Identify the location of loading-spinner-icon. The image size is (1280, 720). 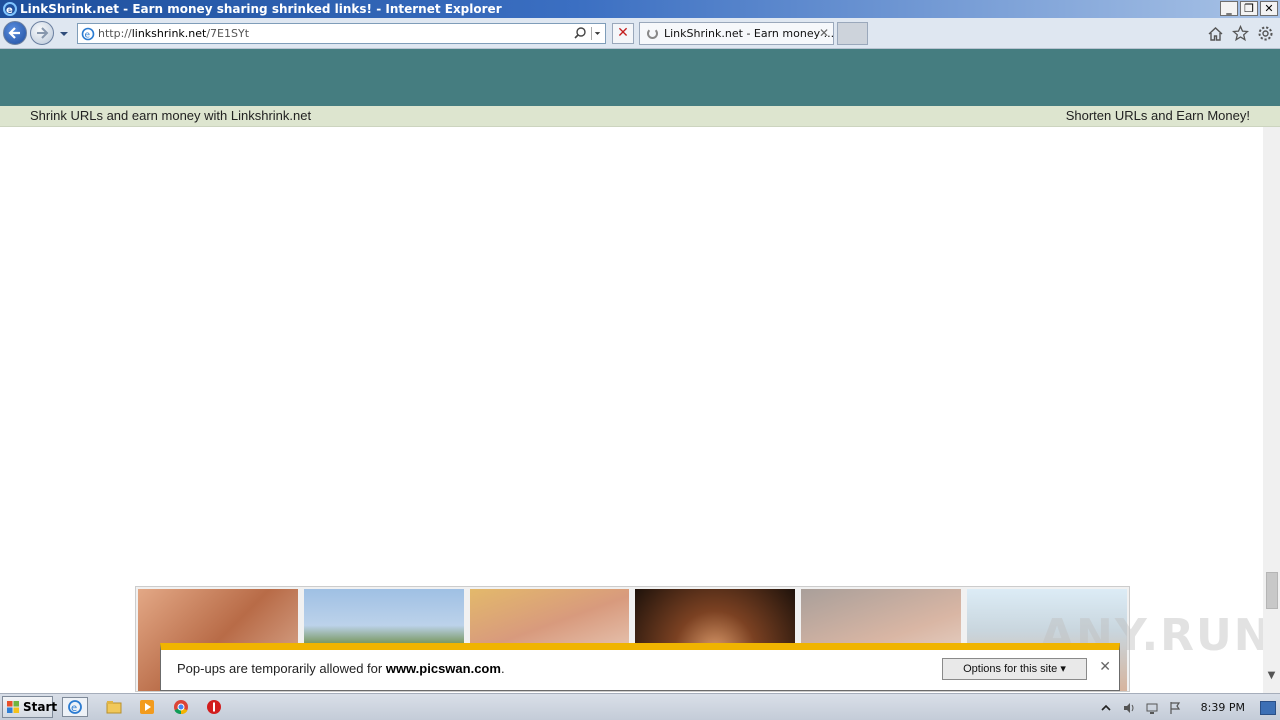
(652, 33).